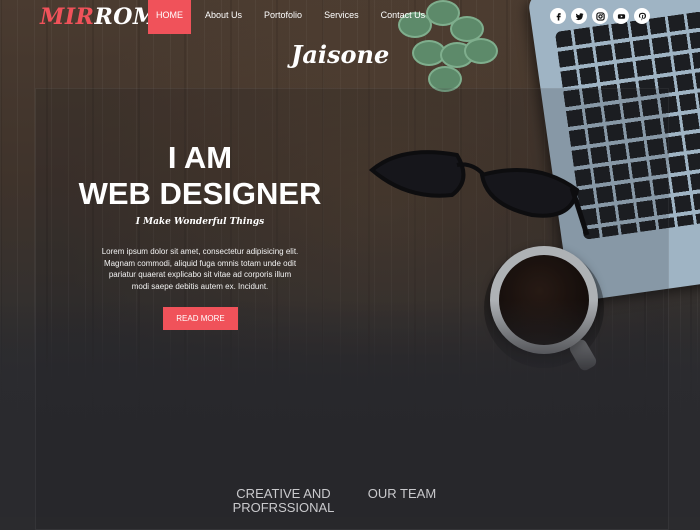 This screenshot has height=530, width=700. What do you see at coordinates (341, 17) in the screenshot?
I see `menu-item-services: Services` at bounding box center [341, 17].